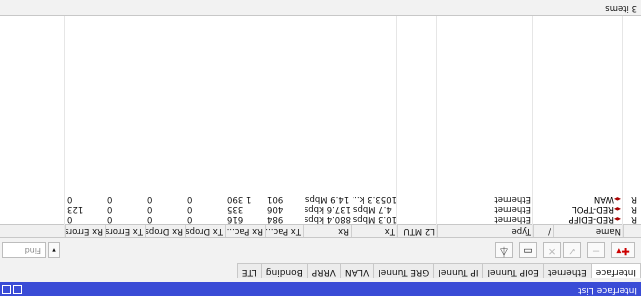 Image resolution: width=641 pixels, height=296 pixels. I want to click on tab-ethernet: Ethernet, so click(567, 270).